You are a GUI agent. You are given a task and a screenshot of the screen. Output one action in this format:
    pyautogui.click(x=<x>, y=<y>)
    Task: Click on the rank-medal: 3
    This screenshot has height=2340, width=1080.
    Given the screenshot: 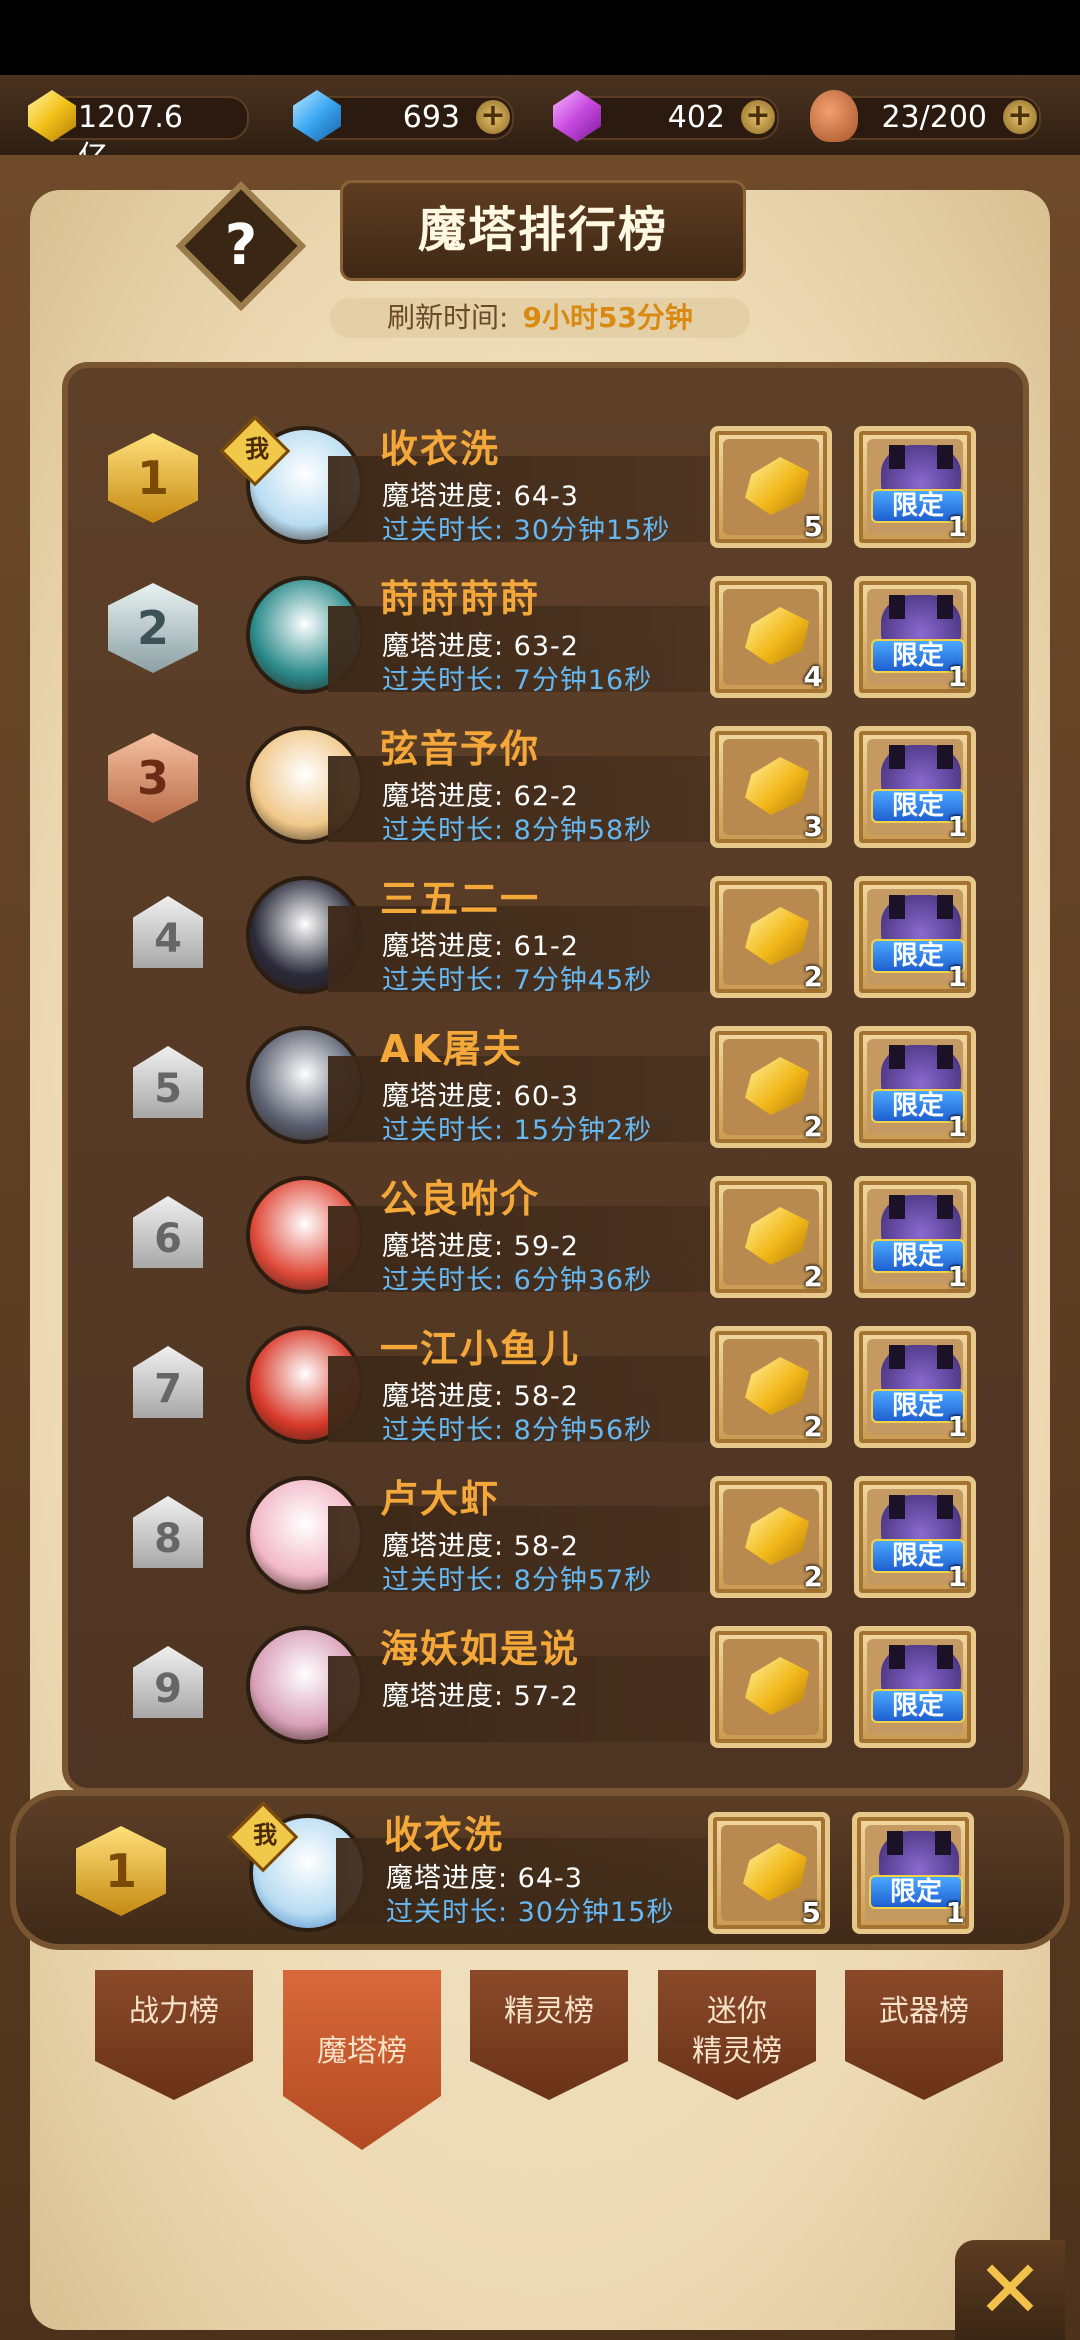 What is the action you would take?
    pyautogui.click(x=153, y=778)
    